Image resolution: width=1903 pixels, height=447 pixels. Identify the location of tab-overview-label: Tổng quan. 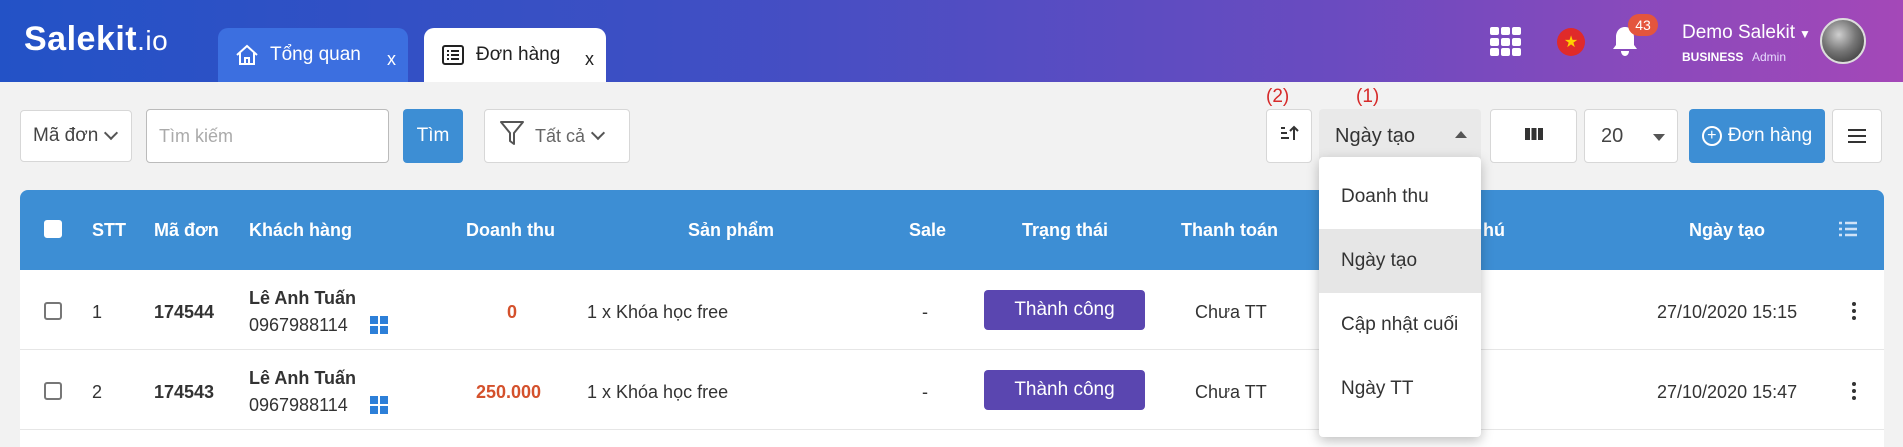
(315, 54).